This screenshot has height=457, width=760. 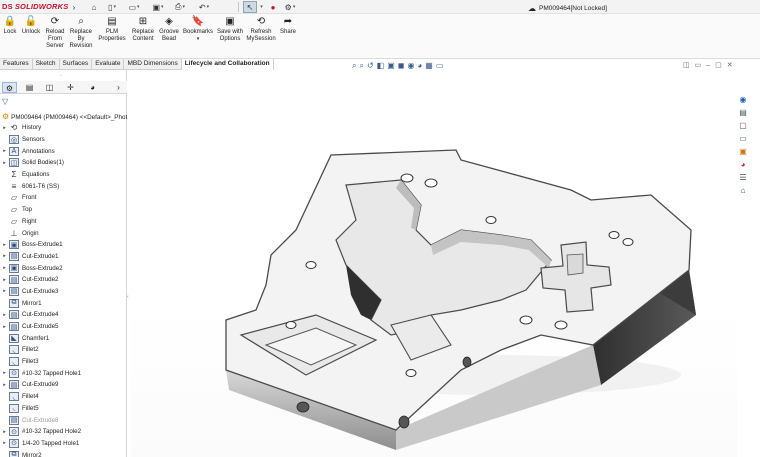 What do you see at coordinates (743, 138) in the screenshot?
I see `folder-icon: ▭` at bounding box center [743, 138].